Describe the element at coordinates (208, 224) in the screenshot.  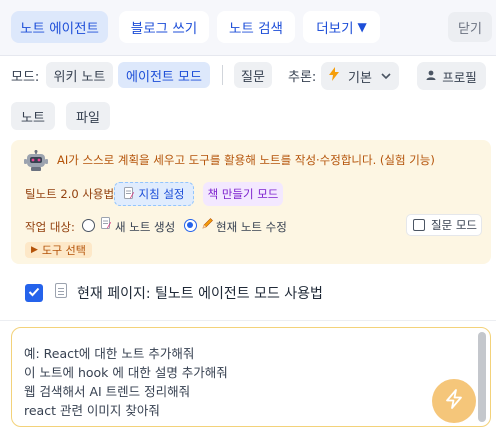
I see `pencil-icon` at that location.